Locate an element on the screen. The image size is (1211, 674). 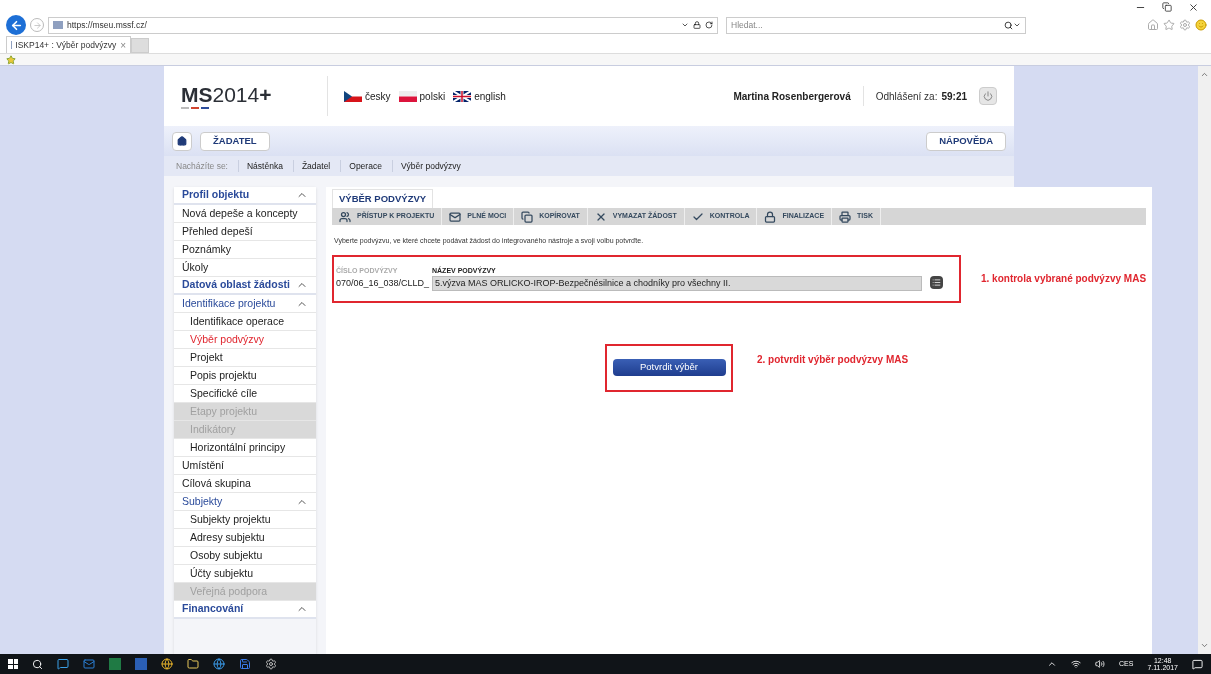
site-favicon is located at coordinates (58, 25).